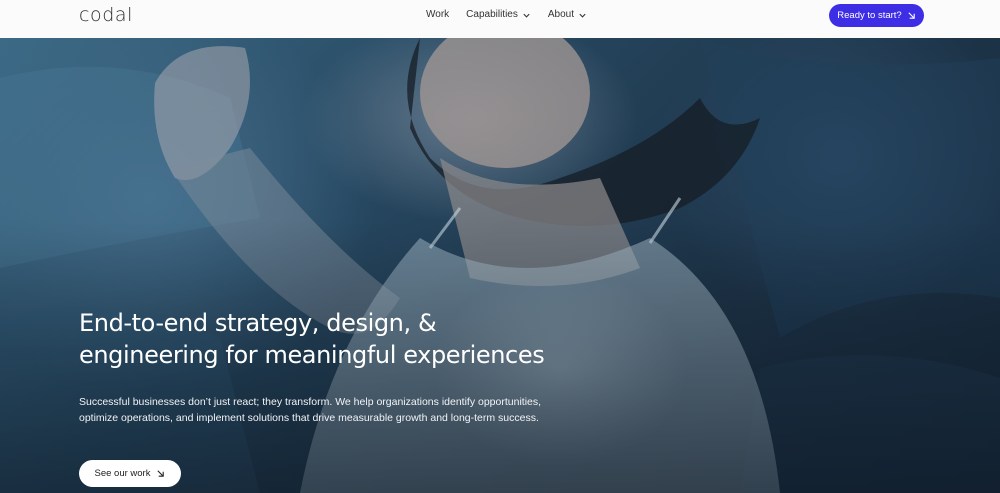  Describe the element at coordinates (560, 14) in the screenshot. I see `nav-item-label: About` at that location.